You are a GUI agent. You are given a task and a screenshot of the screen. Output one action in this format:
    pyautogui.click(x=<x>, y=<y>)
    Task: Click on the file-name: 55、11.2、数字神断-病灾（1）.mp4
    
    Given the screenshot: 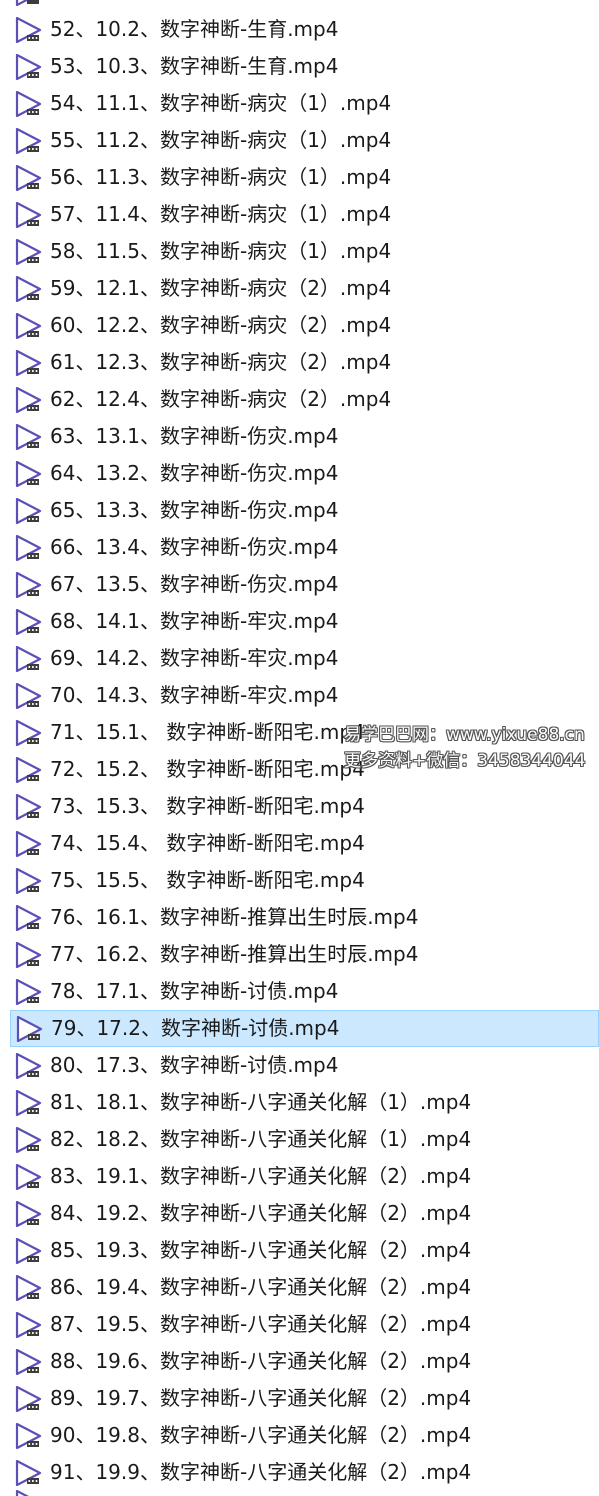 What is the action you would take?
    pyautogui.click(x=221, y=140)
    